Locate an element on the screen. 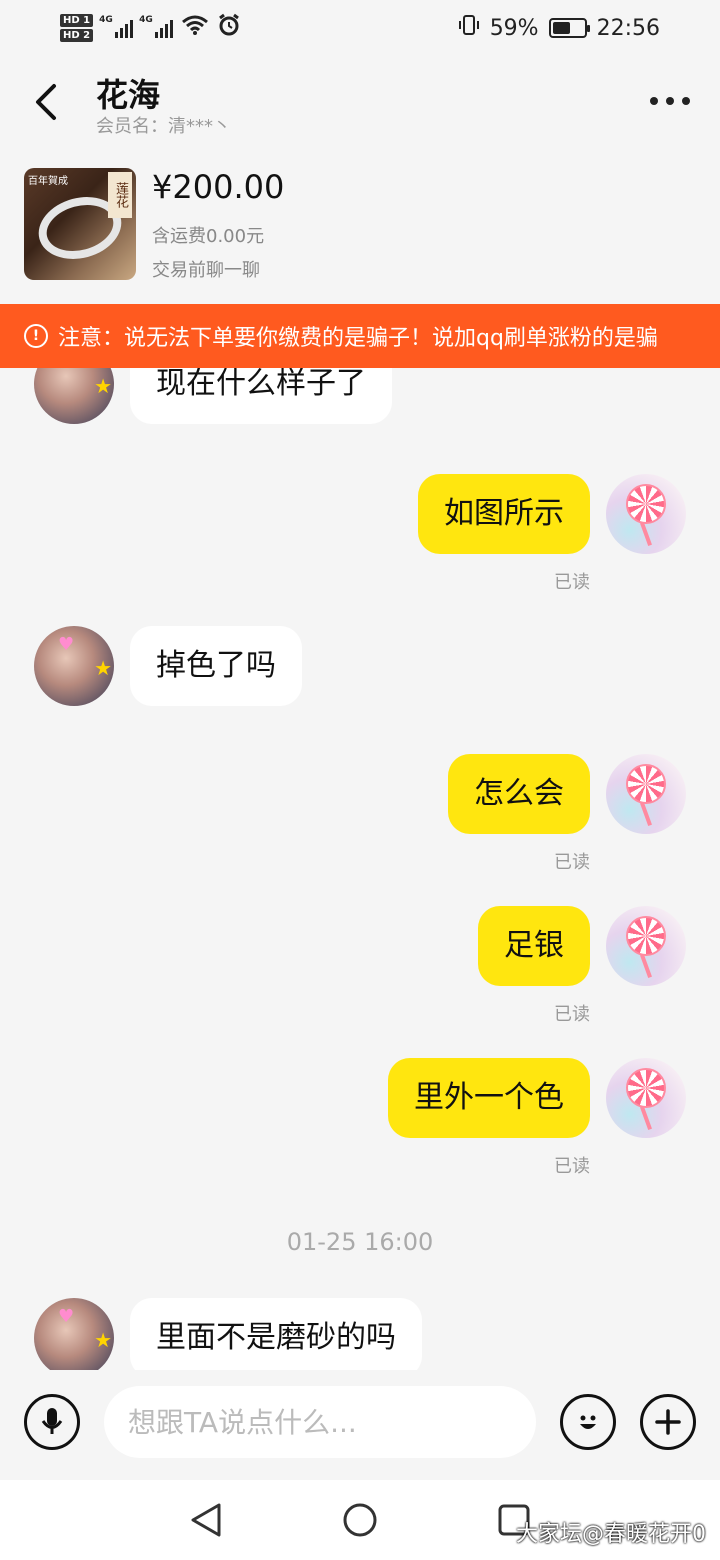  chevron-left-icon is located at coordinates (46, 102).